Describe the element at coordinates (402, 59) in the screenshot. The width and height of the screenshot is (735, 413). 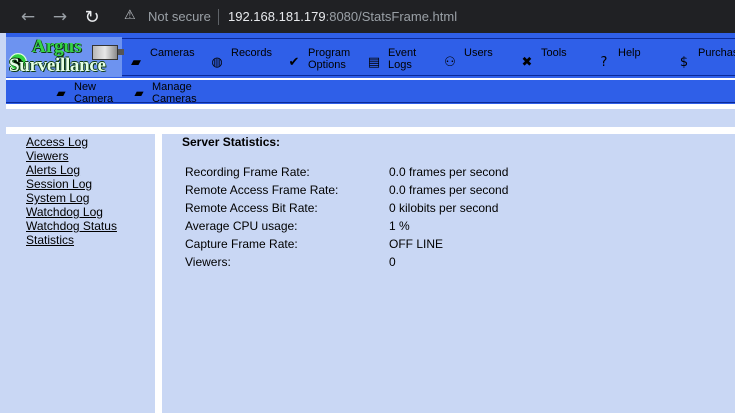
I see `menu-item-label: Event Logs` at that location.